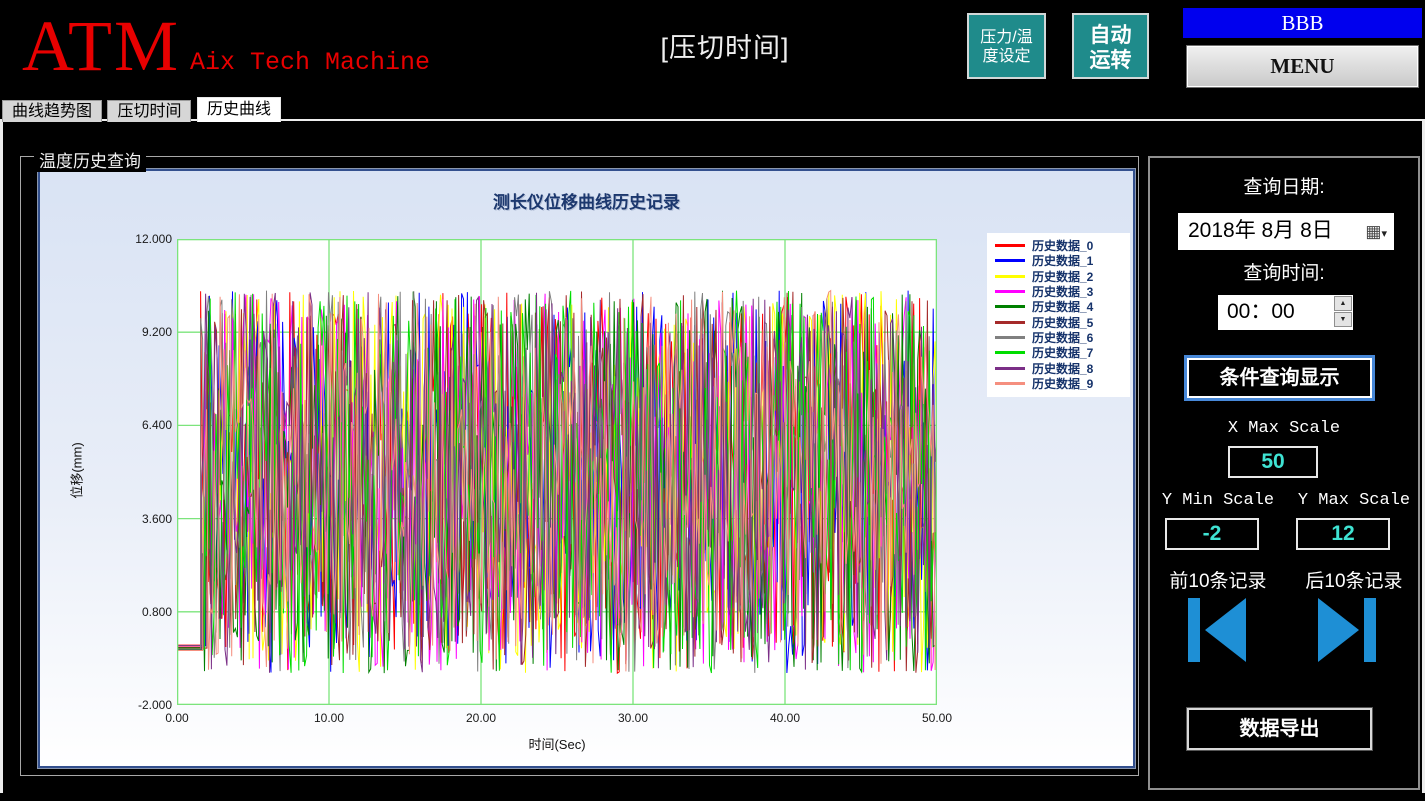 This screenshot has width=1425, height=801. I want to click on y-tick-label: 12.000, so click(153, 239).